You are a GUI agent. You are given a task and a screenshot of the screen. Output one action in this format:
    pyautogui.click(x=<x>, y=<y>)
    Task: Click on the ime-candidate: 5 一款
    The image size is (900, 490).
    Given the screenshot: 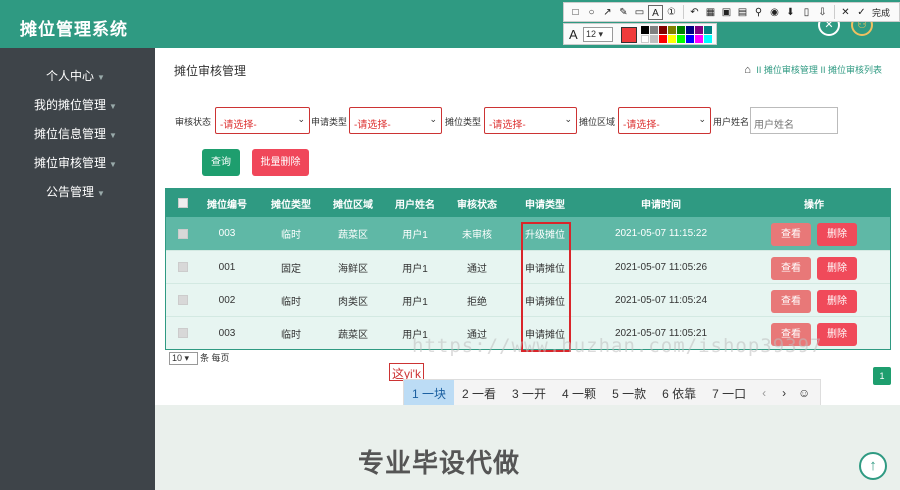 What is the action you would take?
    pyautogui.click(x=629, y=393)
    